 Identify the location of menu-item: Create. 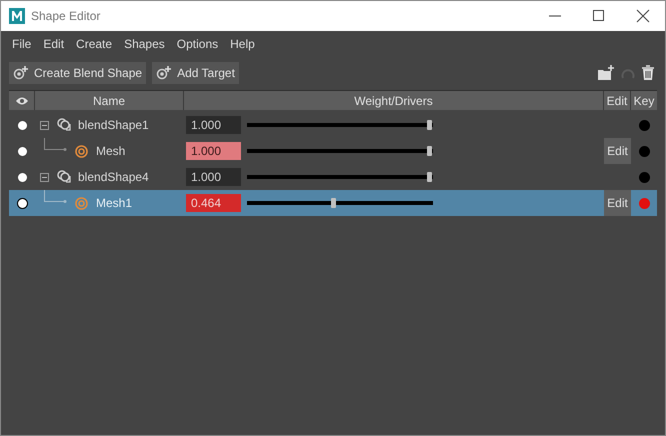
(94, 44).